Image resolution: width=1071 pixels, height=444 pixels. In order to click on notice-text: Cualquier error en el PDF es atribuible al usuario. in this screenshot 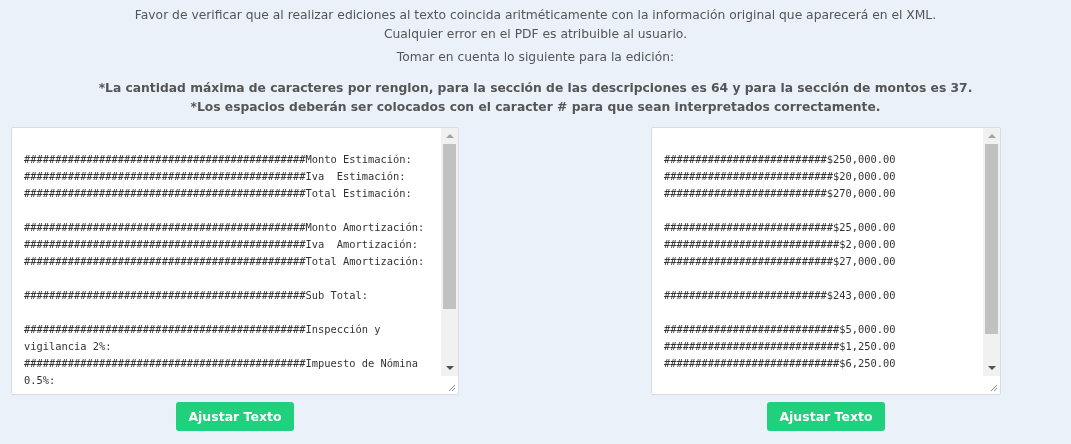, I will do `click(535, 34)`.